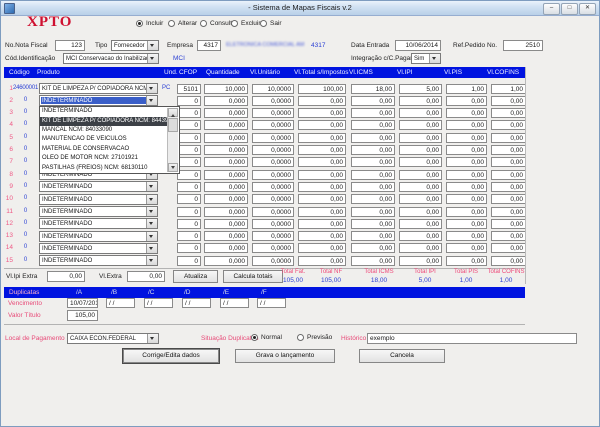 The width and height of the screenshot is (600, 427). I want to click on vl-cofins-input: 1,00, so click(508, 88).